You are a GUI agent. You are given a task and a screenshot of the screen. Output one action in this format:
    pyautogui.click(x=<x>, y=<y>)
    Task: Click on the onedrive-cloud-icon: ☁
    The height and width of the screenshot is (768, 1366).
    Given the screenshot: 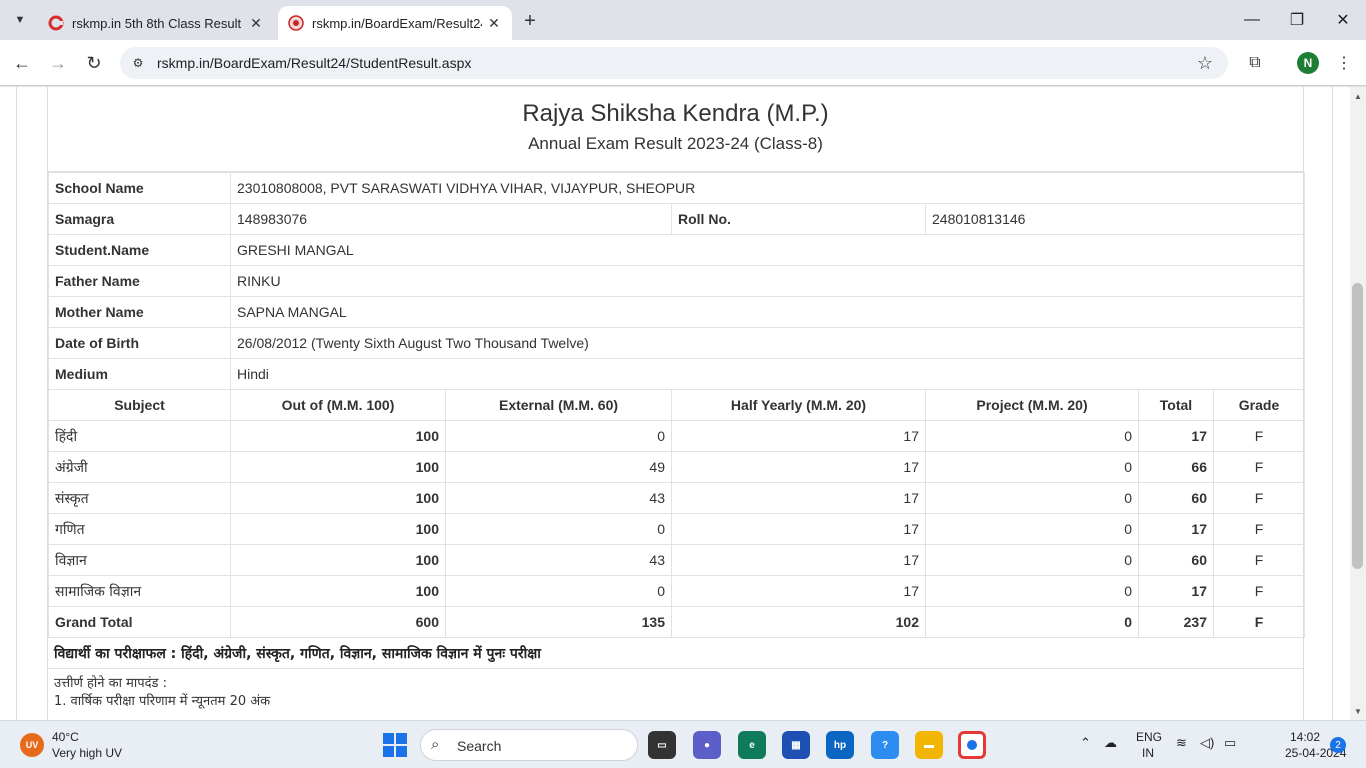 What is the action you would take?
    pyautogui.click(x=1110, y=743)
    